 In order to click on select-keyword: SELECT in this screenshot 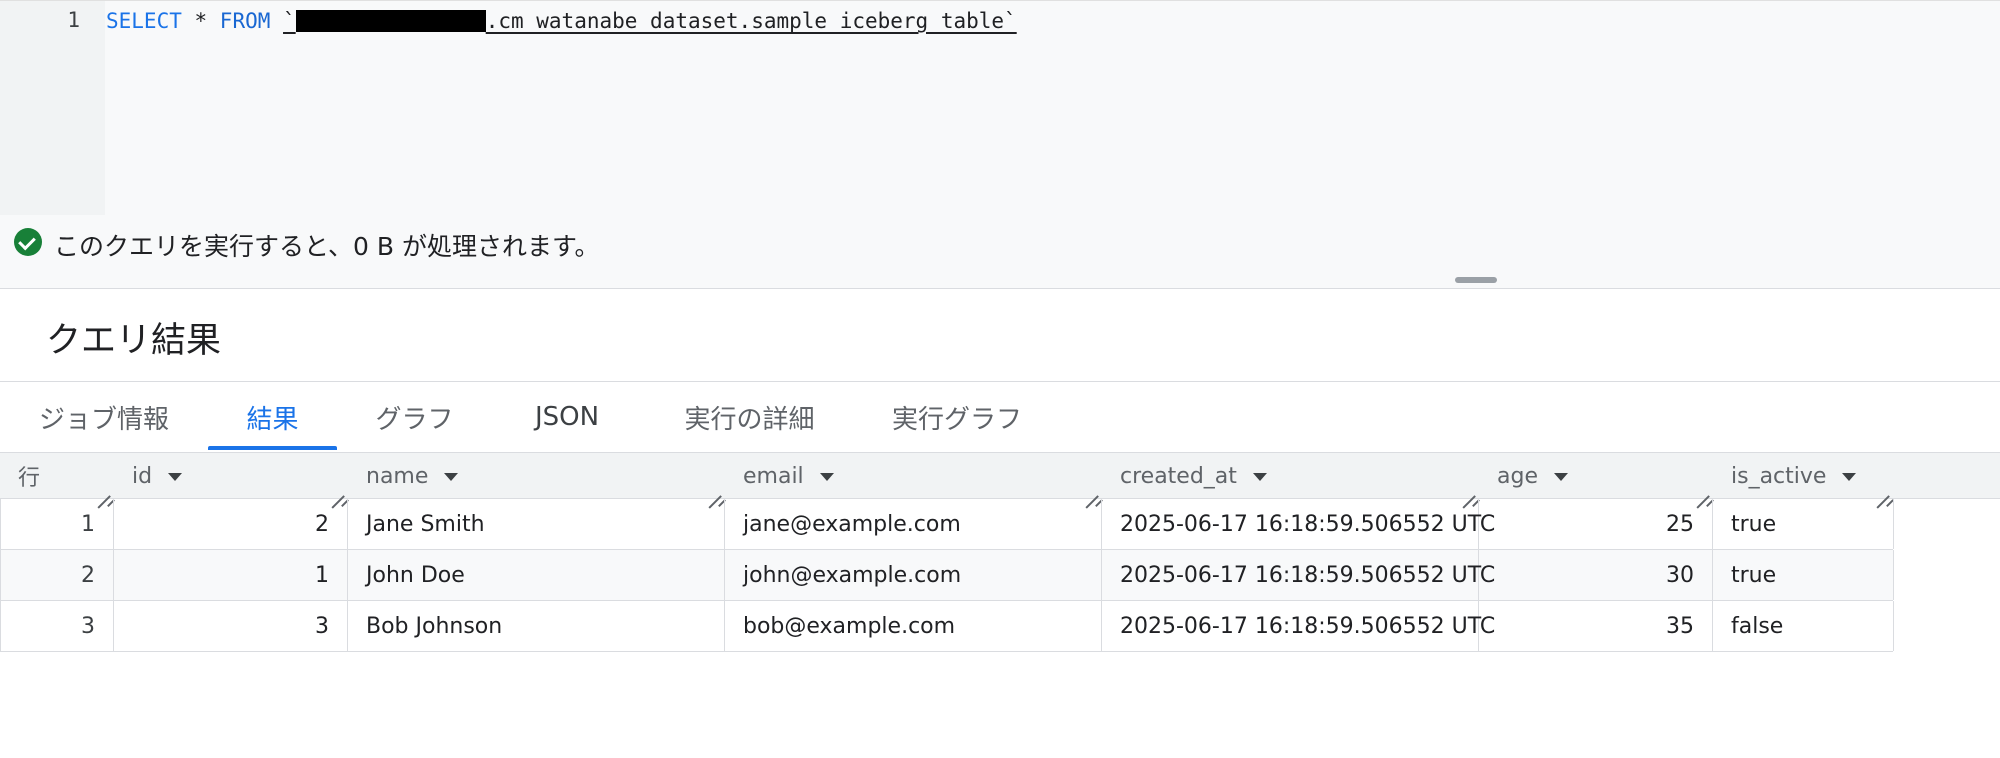, I will do `click(144, 21)`.